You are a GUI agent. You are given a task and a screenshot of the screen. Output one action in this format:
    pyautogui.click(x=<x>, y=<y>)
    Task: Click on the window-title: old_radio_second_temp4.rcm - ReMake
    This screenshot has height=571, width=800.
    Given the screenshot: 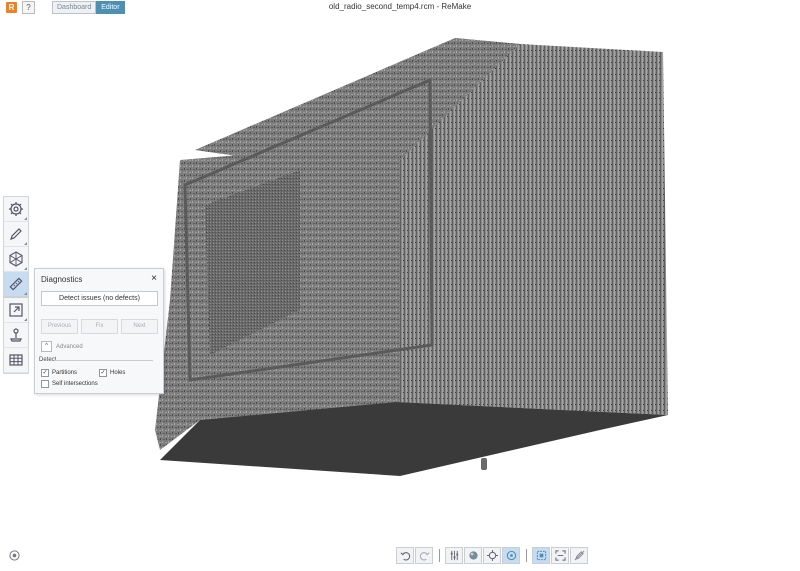 What is the action you would take?
    pyautogui.click(x=400, y=6)
    